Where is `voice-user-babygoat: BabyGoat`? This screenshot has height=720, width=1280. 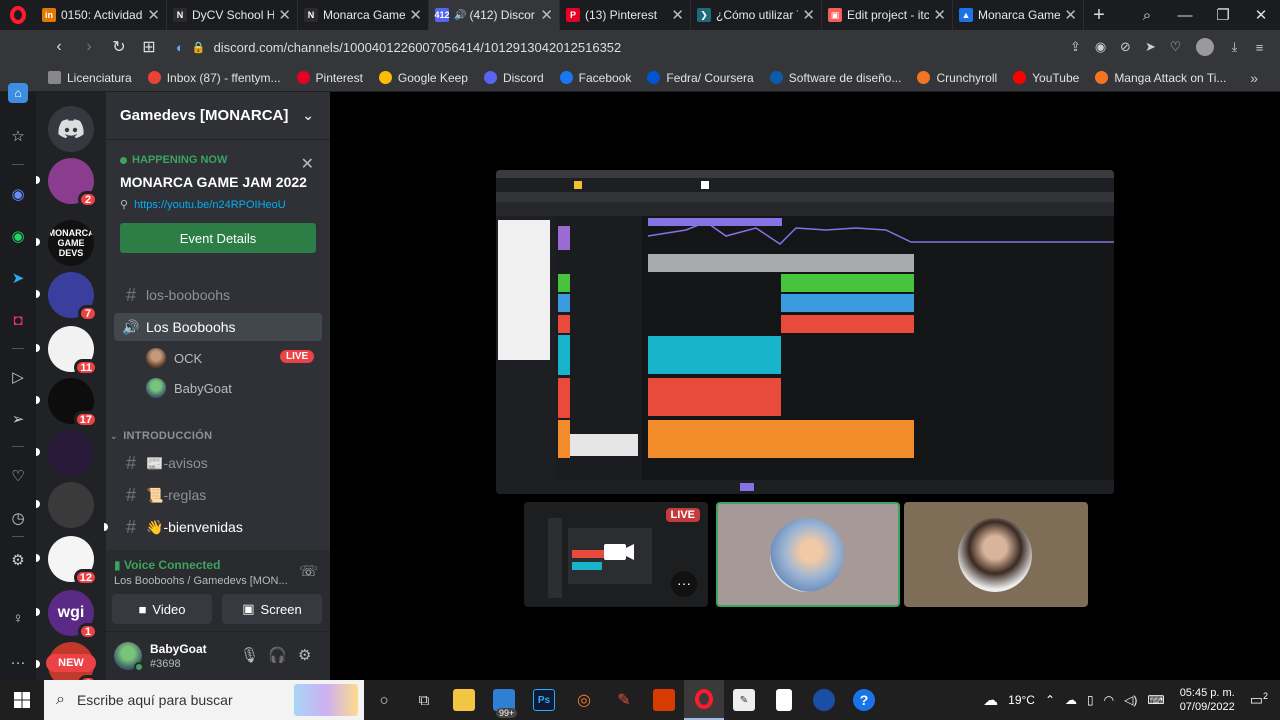 voice-user-babygoat: BabyGoat is located at coordinates (189, 388).